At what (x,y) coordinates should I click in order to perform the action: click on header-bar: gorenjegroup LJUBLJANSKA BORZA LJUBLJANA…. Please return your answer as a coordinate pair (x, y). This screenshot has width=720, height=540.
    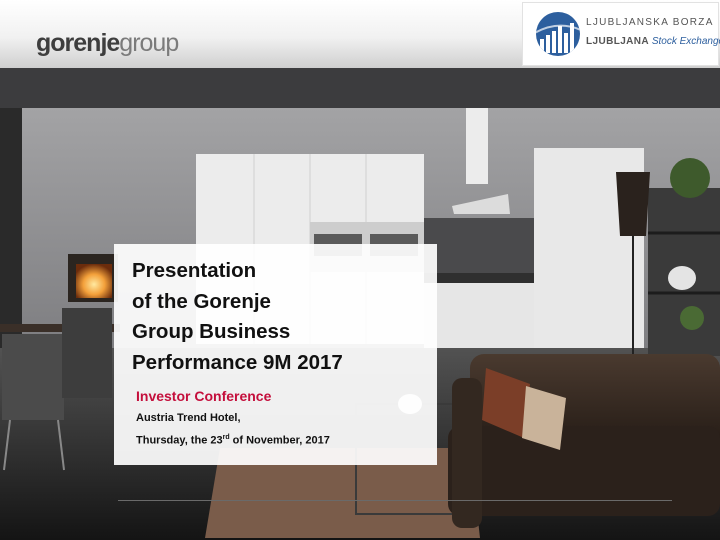
    Looking at the image, I should click on (360, 34).